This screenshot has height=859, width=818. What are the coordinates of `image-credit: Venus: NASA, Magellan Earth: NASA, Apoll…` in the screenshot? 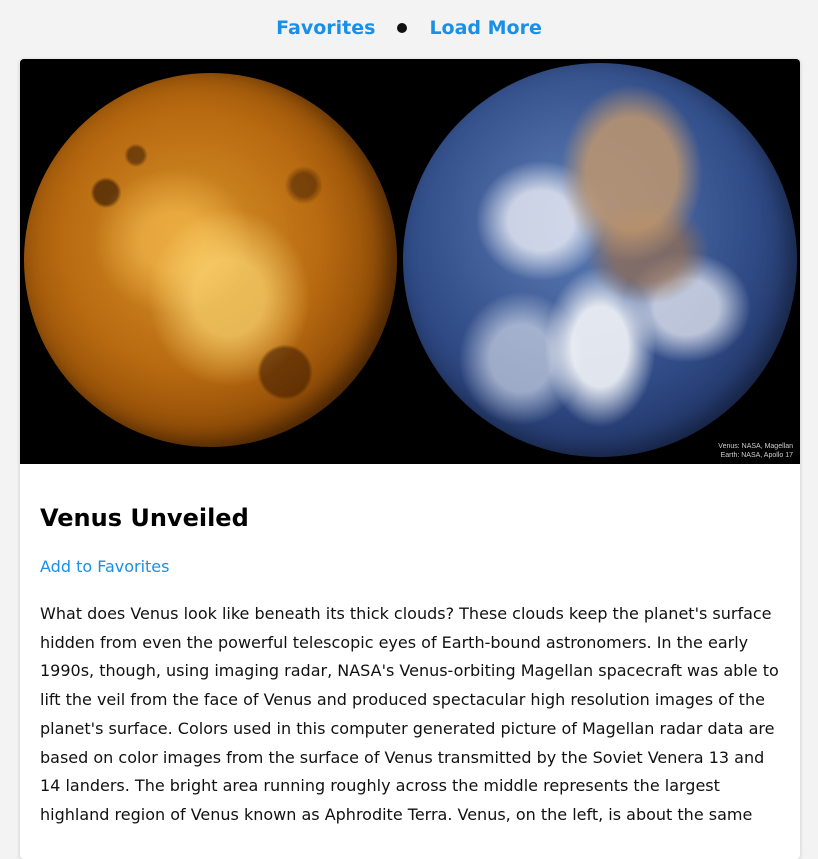 It's located at (755, 451).